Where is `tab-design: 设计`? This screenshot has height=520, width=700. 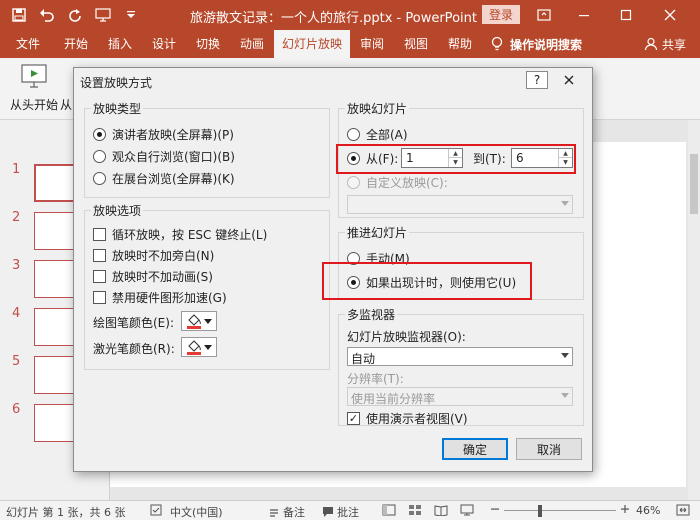
tab-design: 设计 is located at coordinates (164, 44).